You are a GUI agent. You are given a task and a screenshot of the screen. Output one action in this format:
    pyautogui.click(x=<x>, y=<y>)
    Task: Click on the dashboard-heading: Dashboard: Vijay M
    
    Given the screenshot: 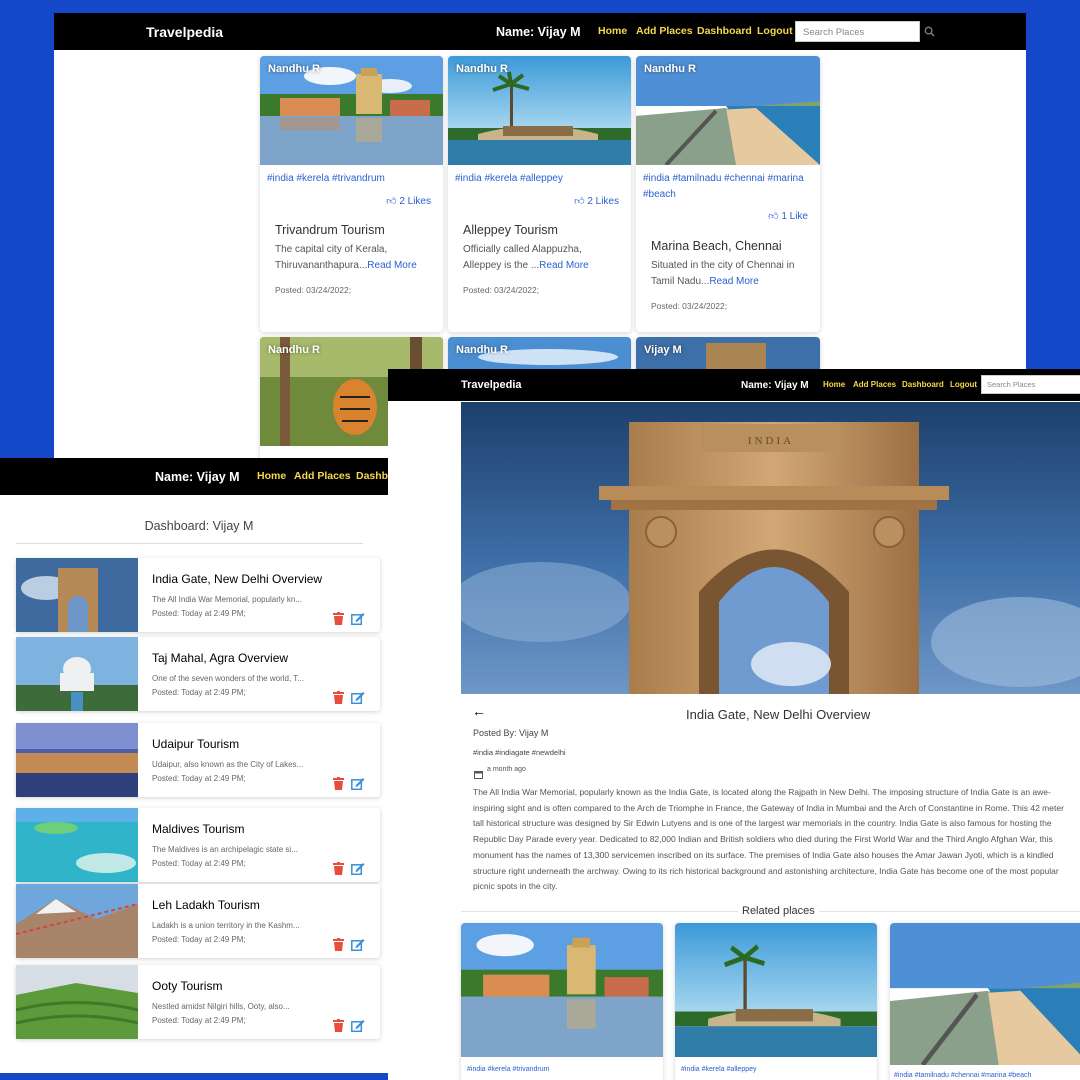 What is the action you would take?
    pyautogui.click(x=199, y=526)
    